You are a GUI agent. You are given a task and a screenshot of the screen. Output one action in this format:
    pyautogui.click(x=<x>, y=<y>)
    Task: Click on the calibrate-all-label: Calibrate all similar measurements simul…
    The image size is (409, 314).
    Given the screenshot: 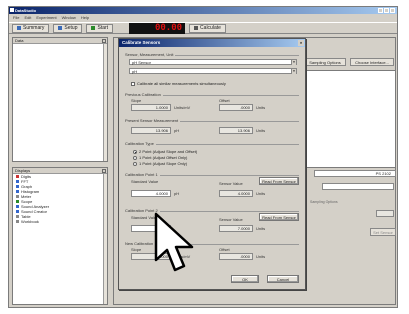 What is the action you would take?
    pyautogui.click(x=181, y=83)
    